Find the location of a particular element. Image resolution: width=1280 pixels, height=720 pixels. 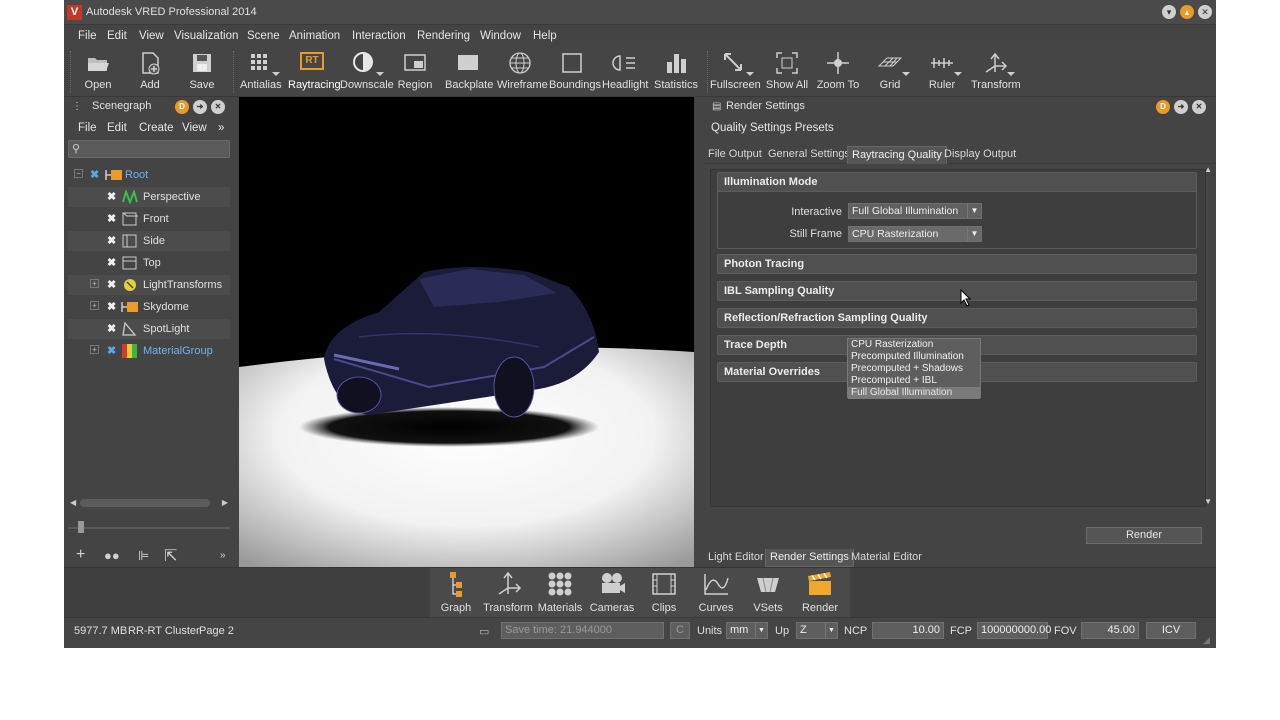

icv-button: ICV is located at coordinates (1171, 630).